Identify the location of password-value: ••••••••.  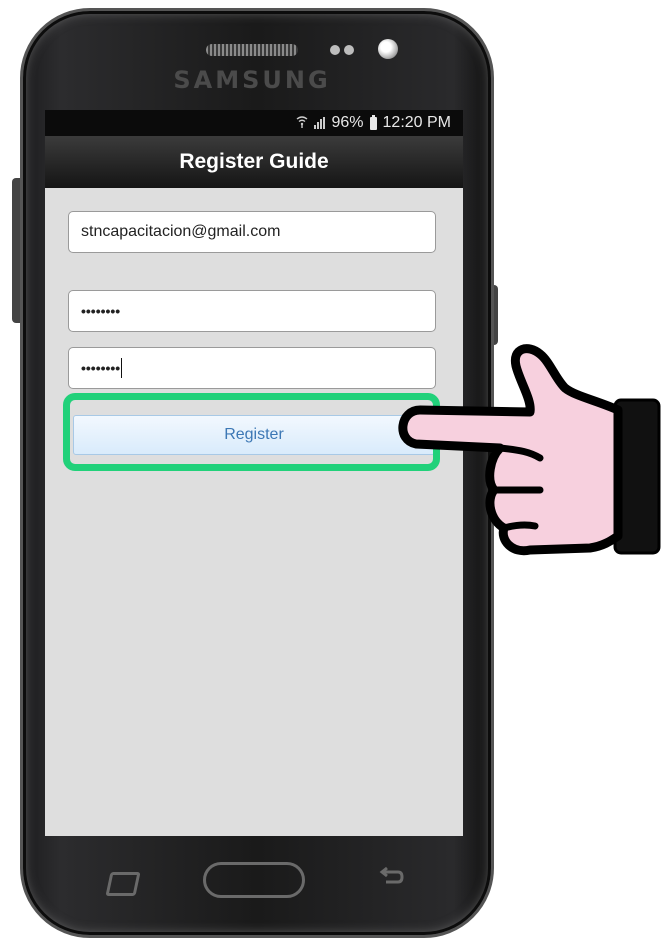
(101, 311).